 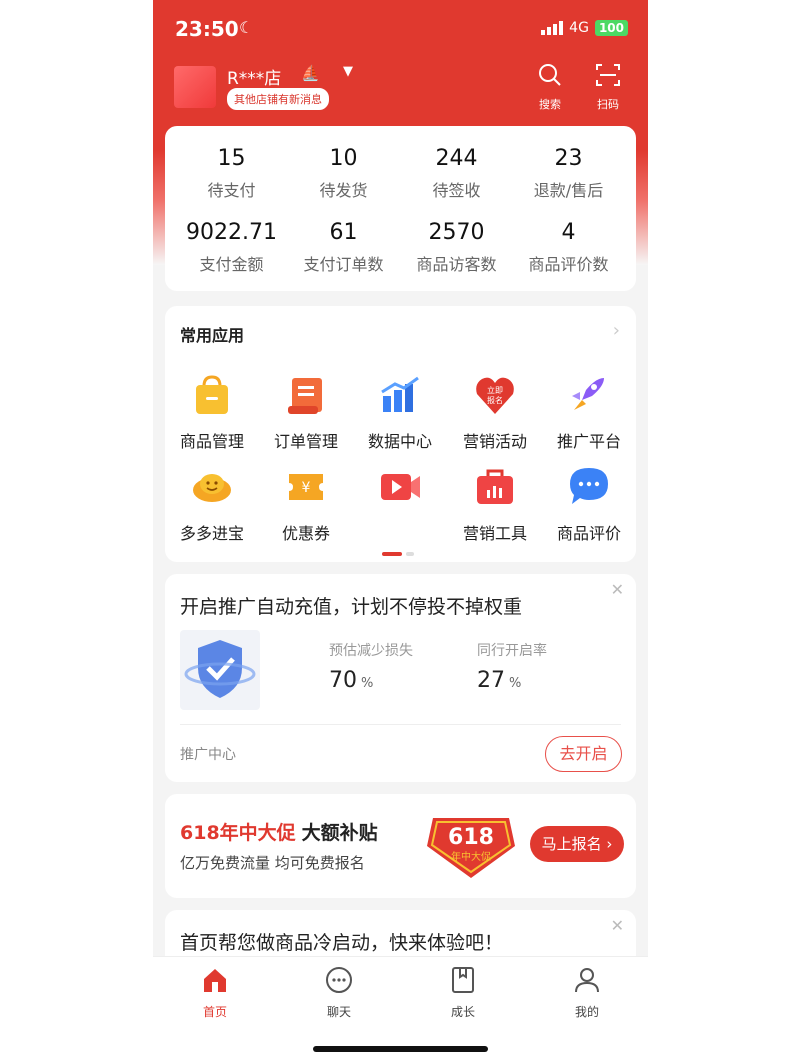 What do you see at coordinates (495, 504) in the screenshot?
I see `app-marketing-tools: 营销工具` at bounding box center [495, 504].